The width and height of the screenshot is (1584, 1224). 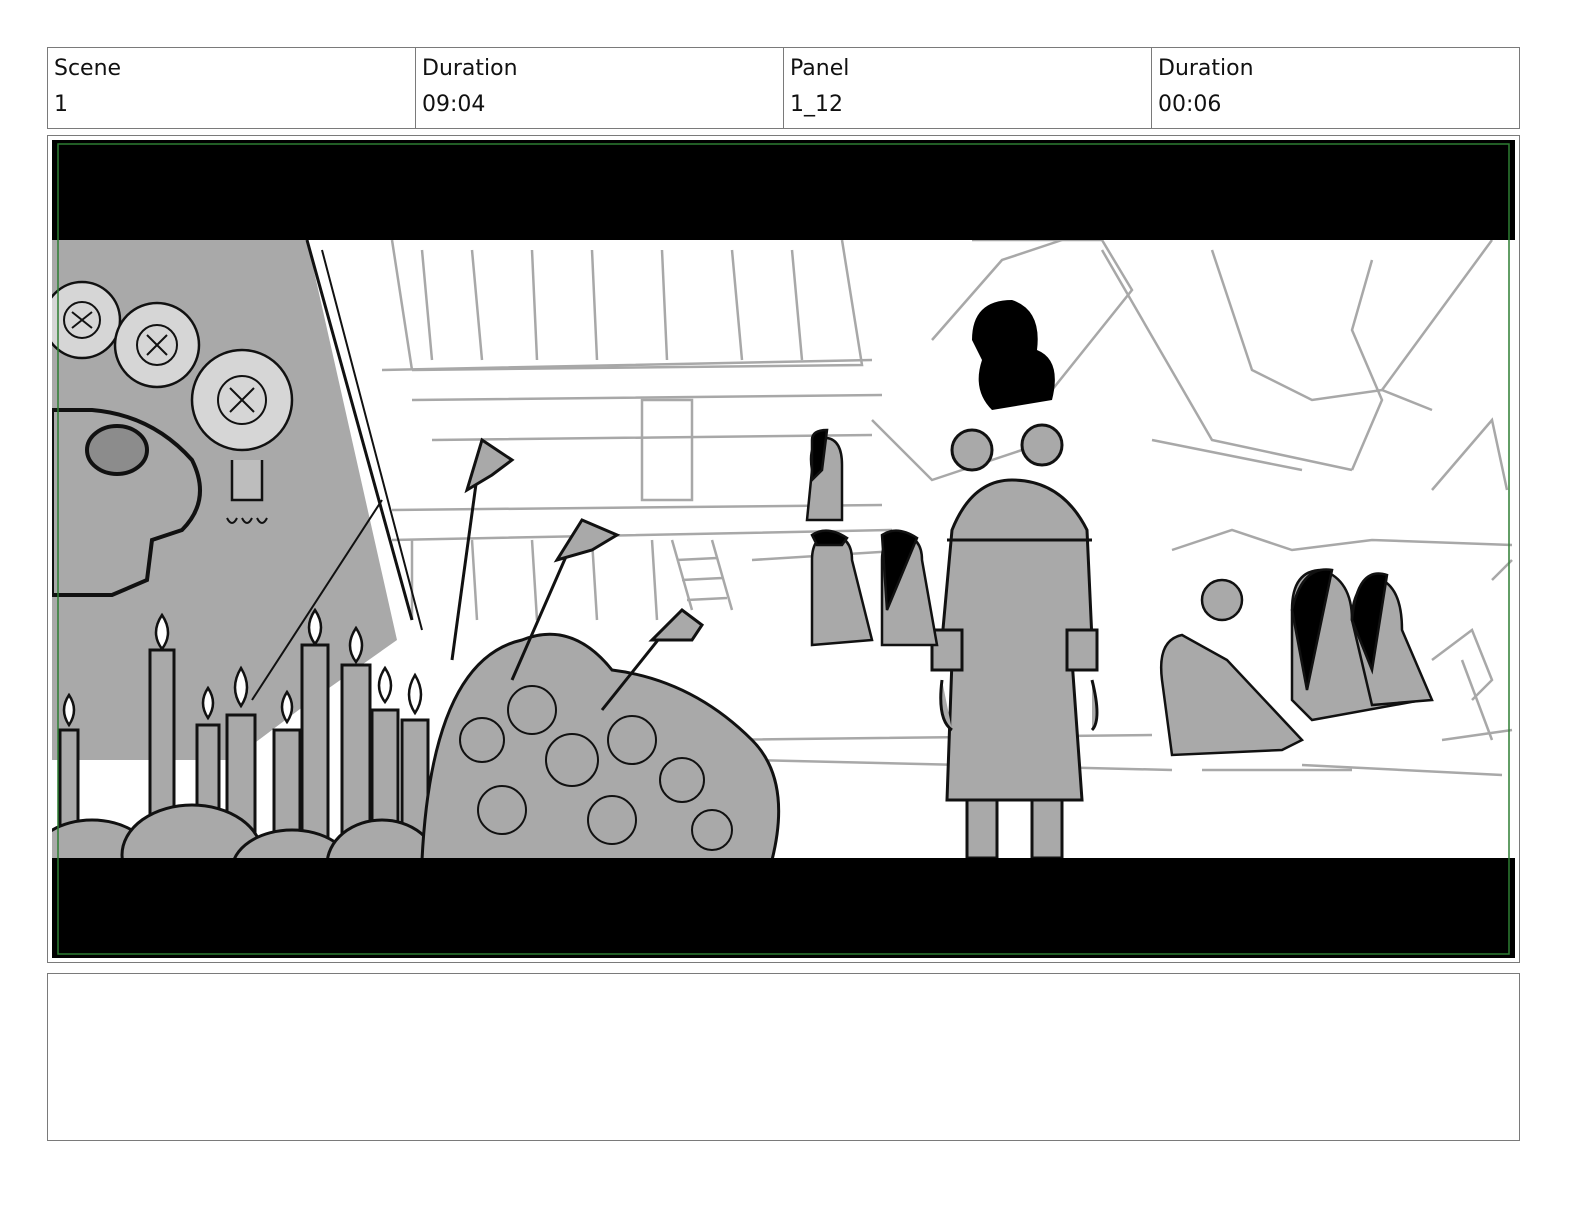 What do you see at coordinates (61, 104) in the screenshot?
I see `scene-value: 1` at bounding box center [61, 104].